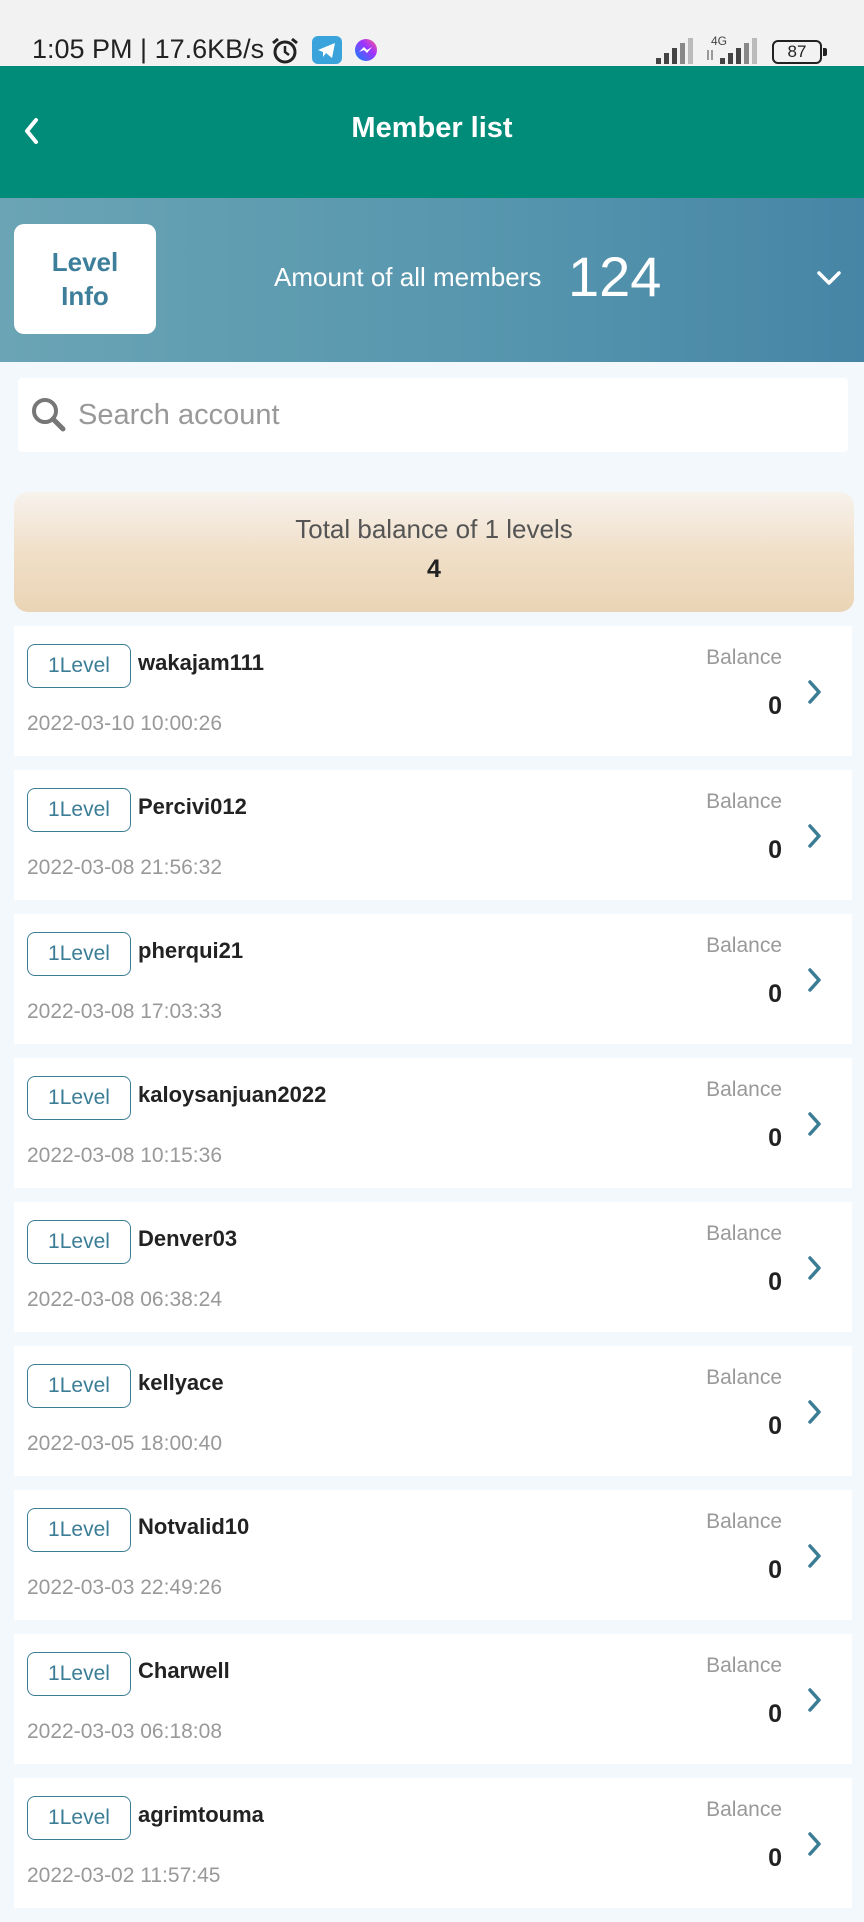 The height and width of the screenshot is (1922, 864). I want to click on status-bar: 1:05 PM | 17.6KB/s 4G 87, so click(432, 33).